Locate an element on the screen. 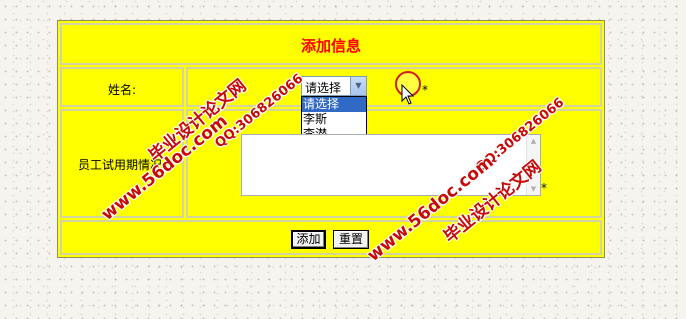  name-select: 请选择 ▼ is located at coordinates (334, 86).